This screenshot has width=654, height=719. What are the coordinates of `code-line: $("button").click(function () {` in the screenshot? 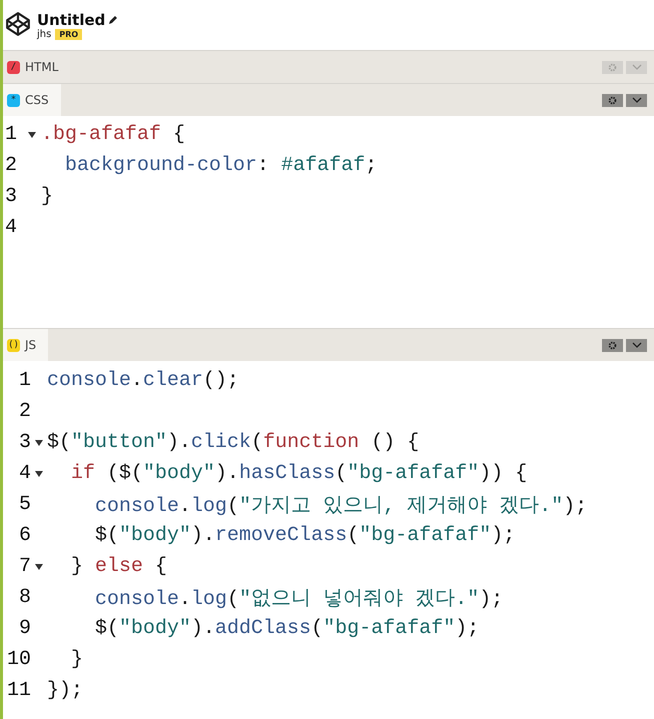 It's located at (233, 442).